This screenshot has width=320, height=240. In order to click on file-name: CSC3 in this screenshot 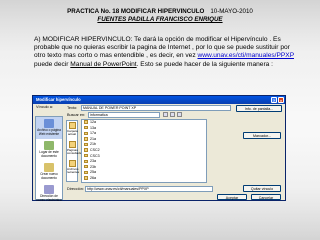, I will do `click(95, 155)`.